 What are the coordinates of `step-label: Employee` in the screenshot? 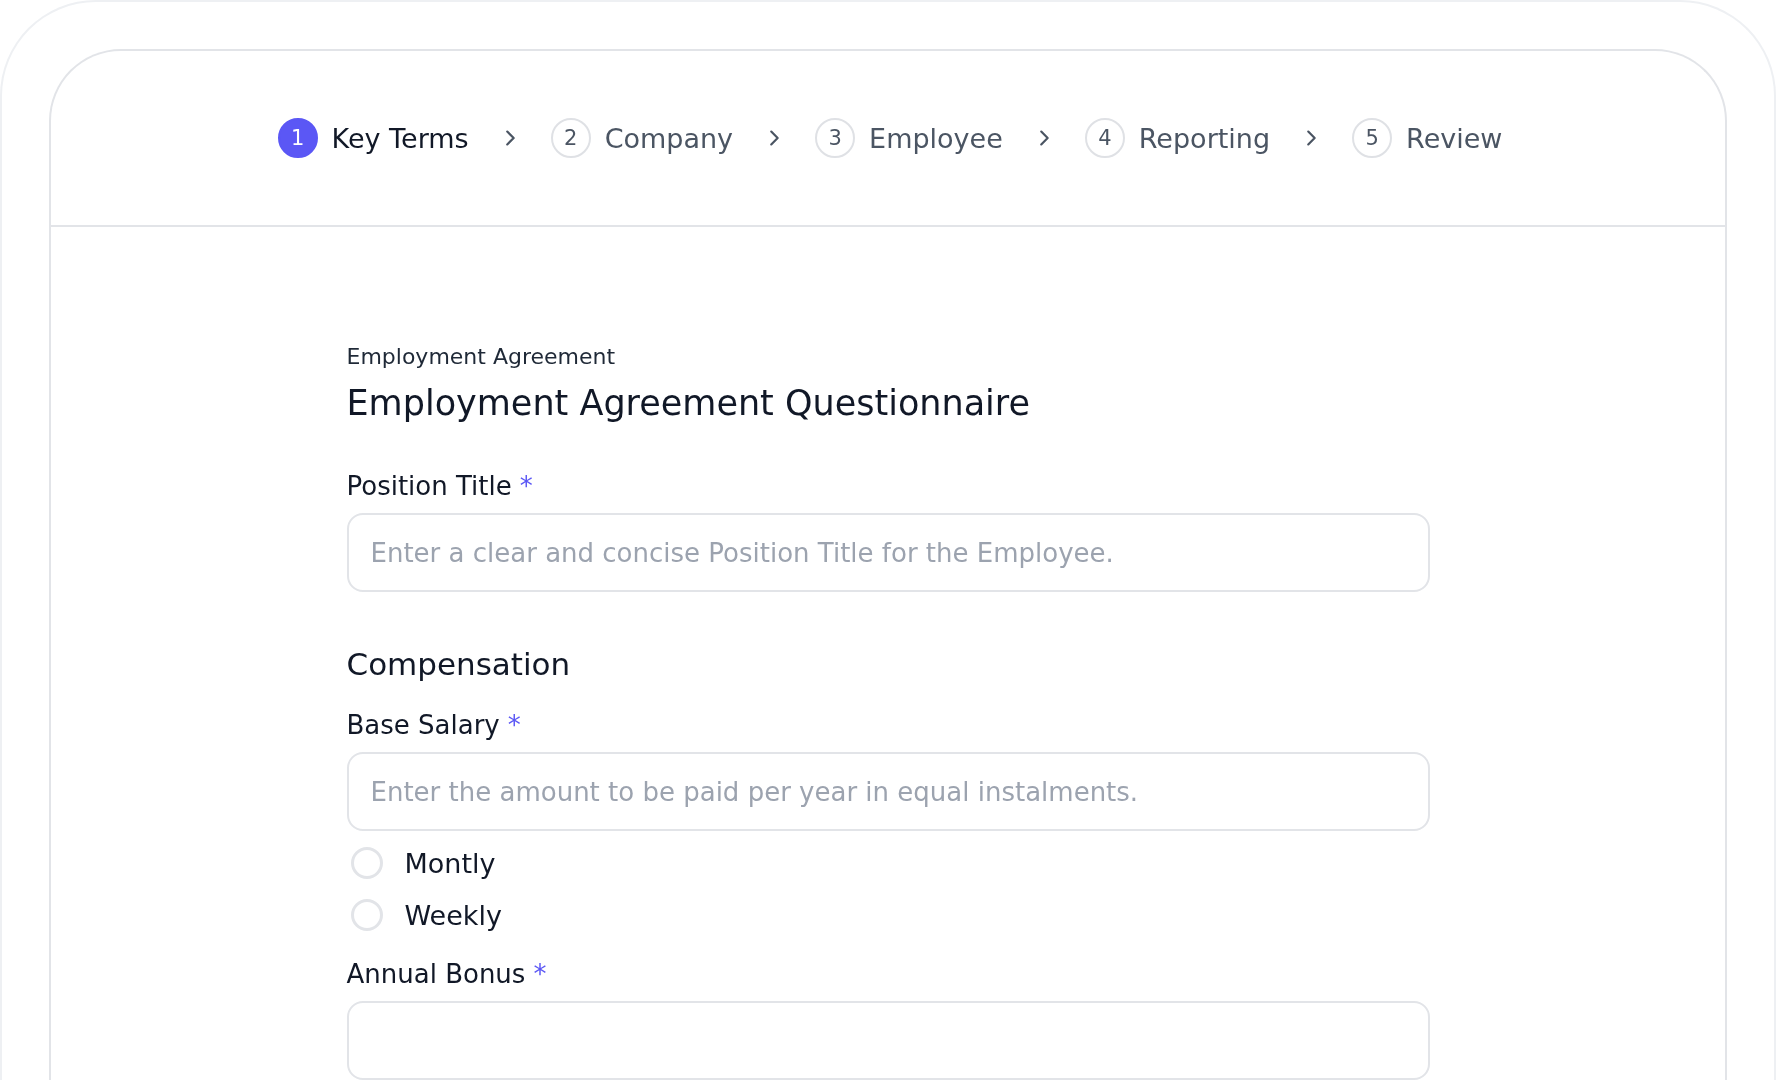 It's located at (936, 138).